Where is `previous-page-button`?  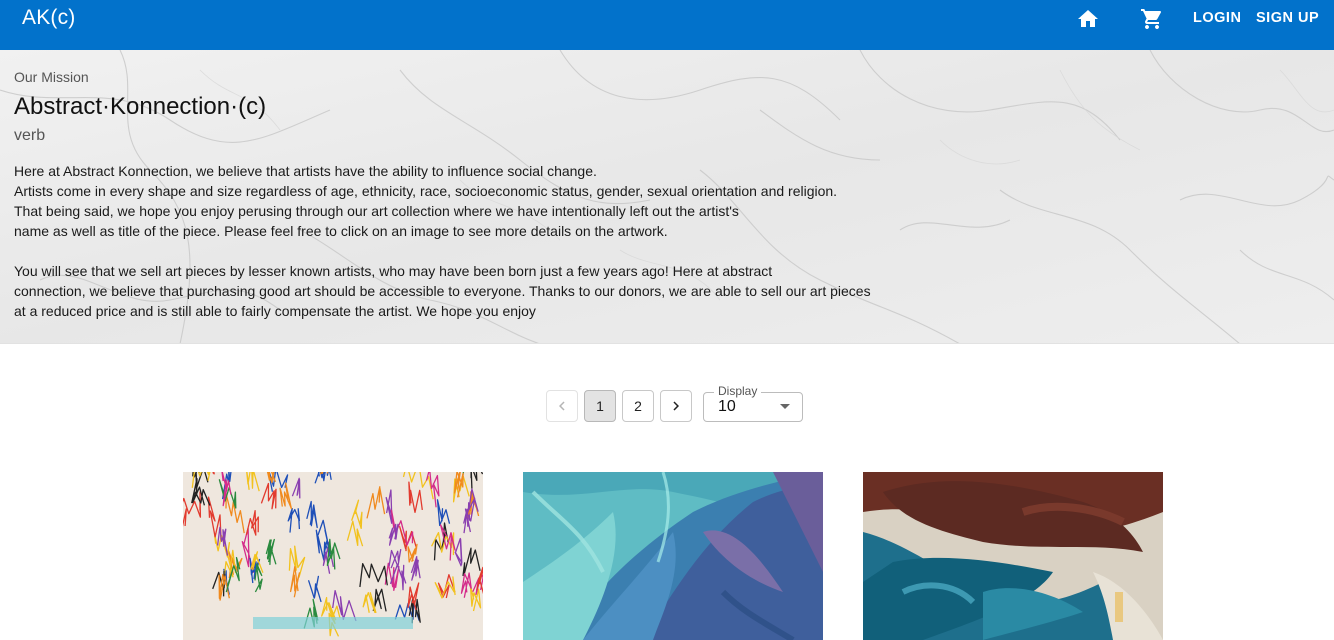 previous-page-button is located at coordinates (562, 406).